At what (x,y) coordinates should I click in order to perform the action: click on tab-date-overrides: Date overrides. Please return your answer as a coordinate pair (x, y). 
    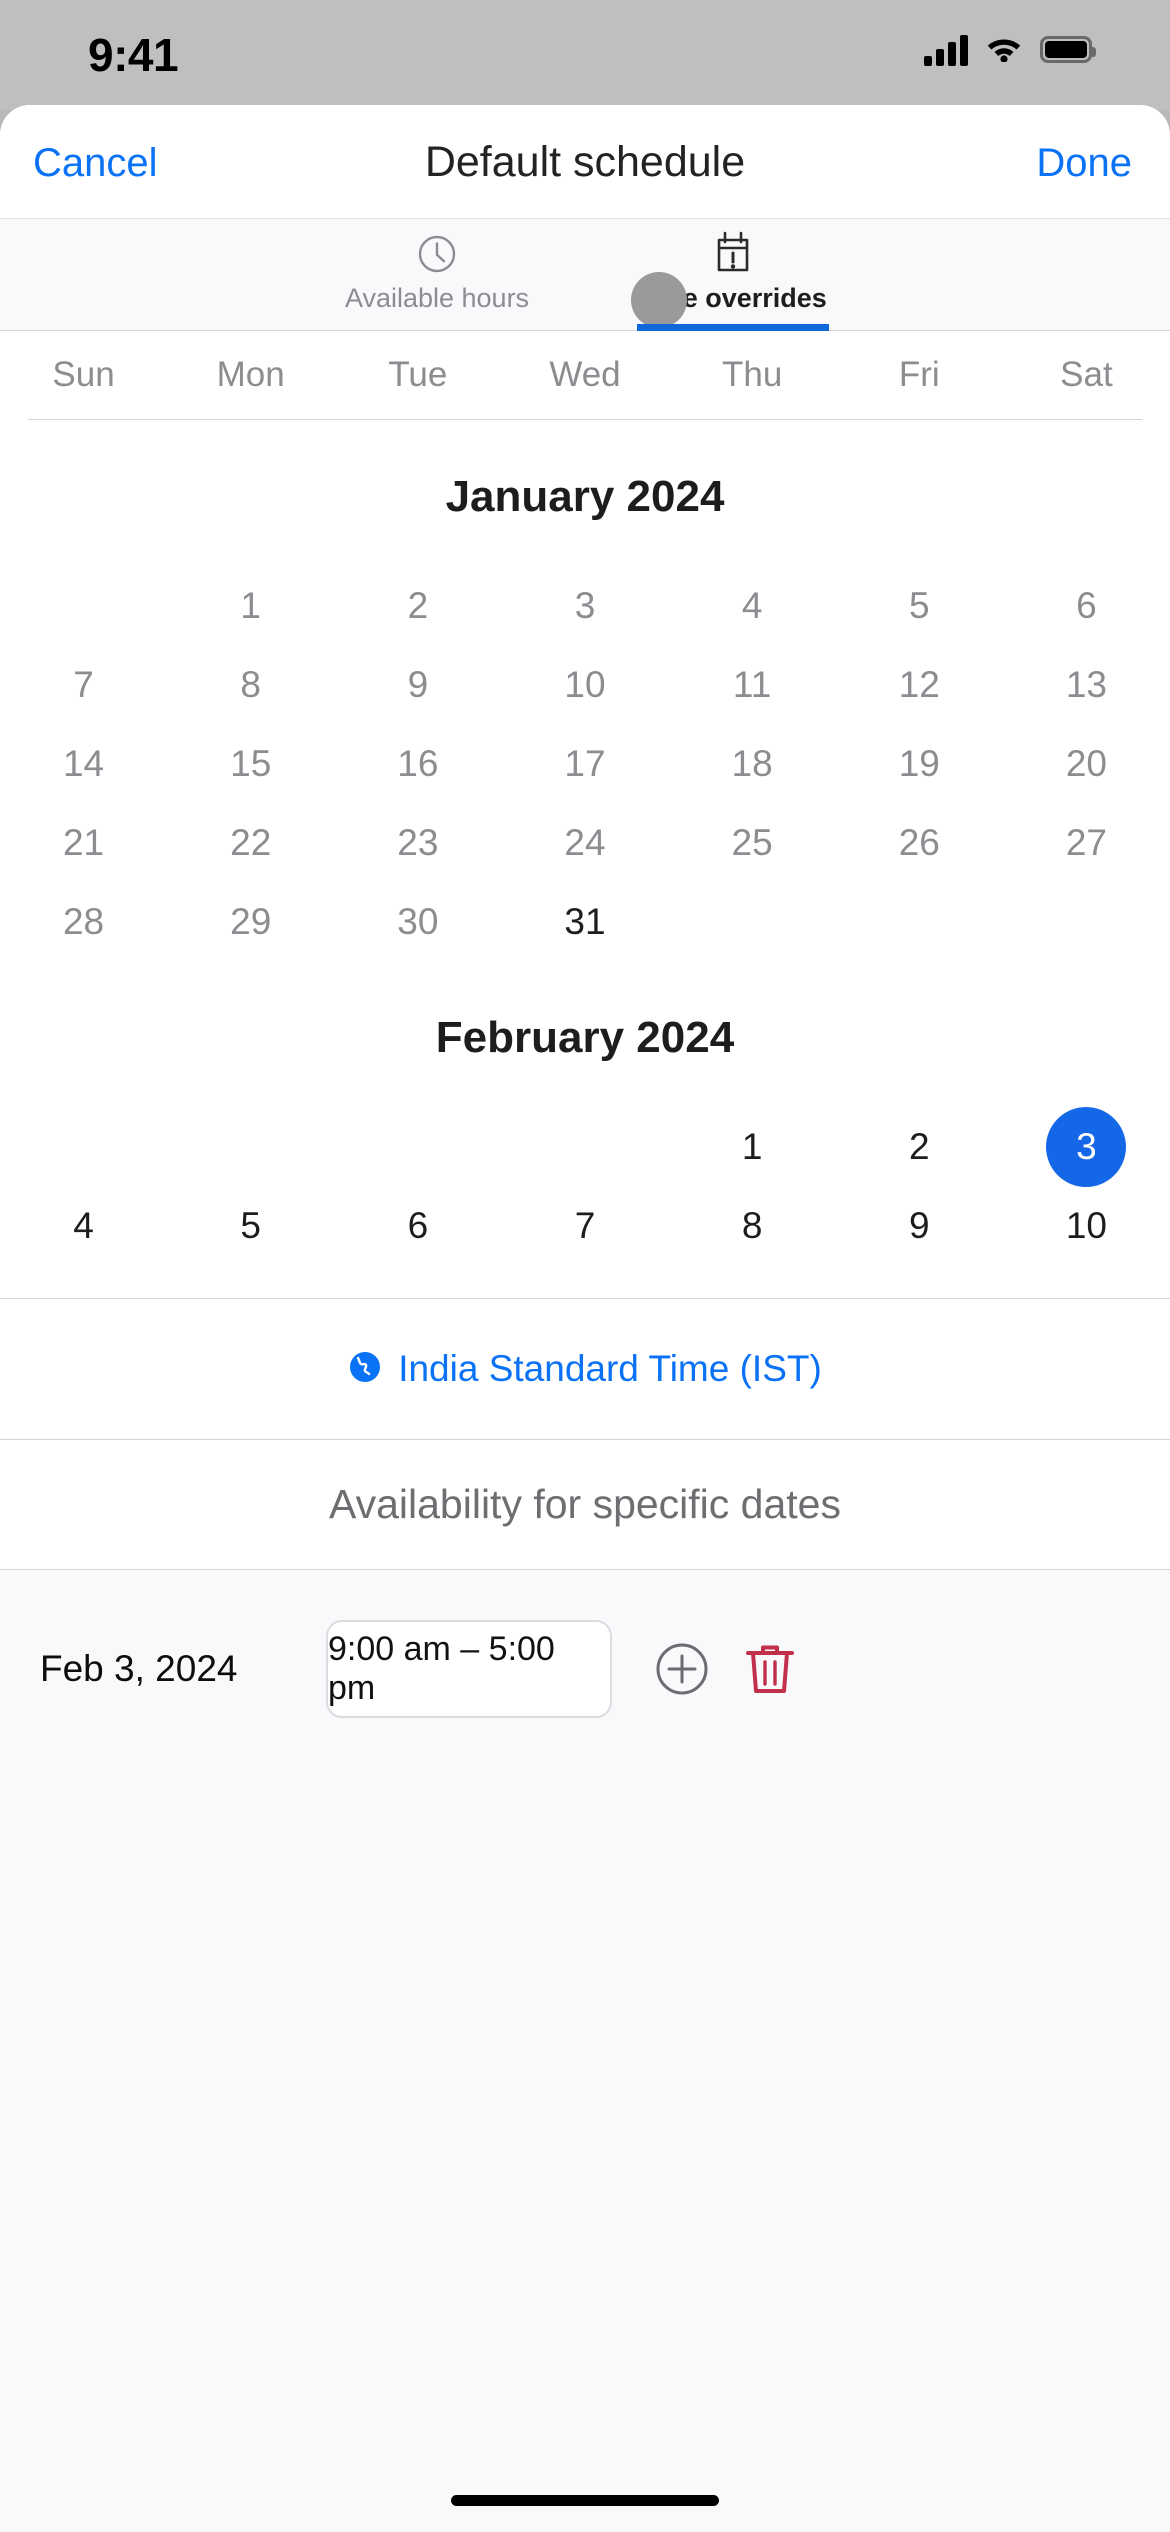
    Looking at the image, I should click on (733, 275).